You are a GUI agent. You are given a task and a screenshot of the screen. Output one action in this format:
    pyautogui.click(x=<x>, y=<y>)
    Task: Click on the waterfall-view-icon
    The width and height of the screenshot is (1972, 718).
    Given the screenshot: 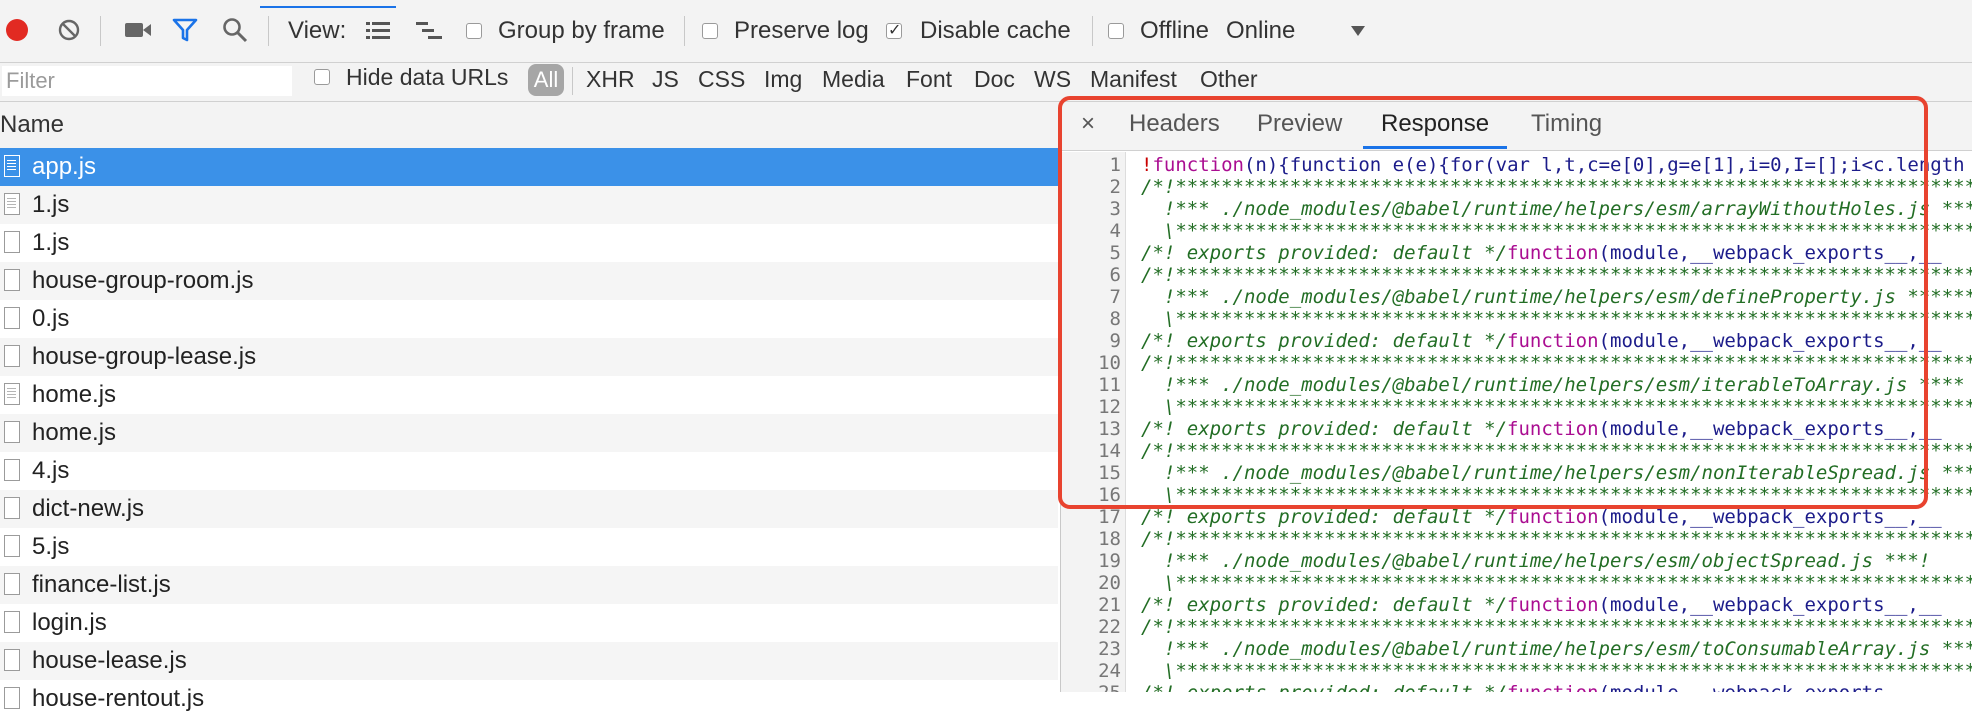 What is the action you would take?
    pyautogui.click(x=429, y=33)
    